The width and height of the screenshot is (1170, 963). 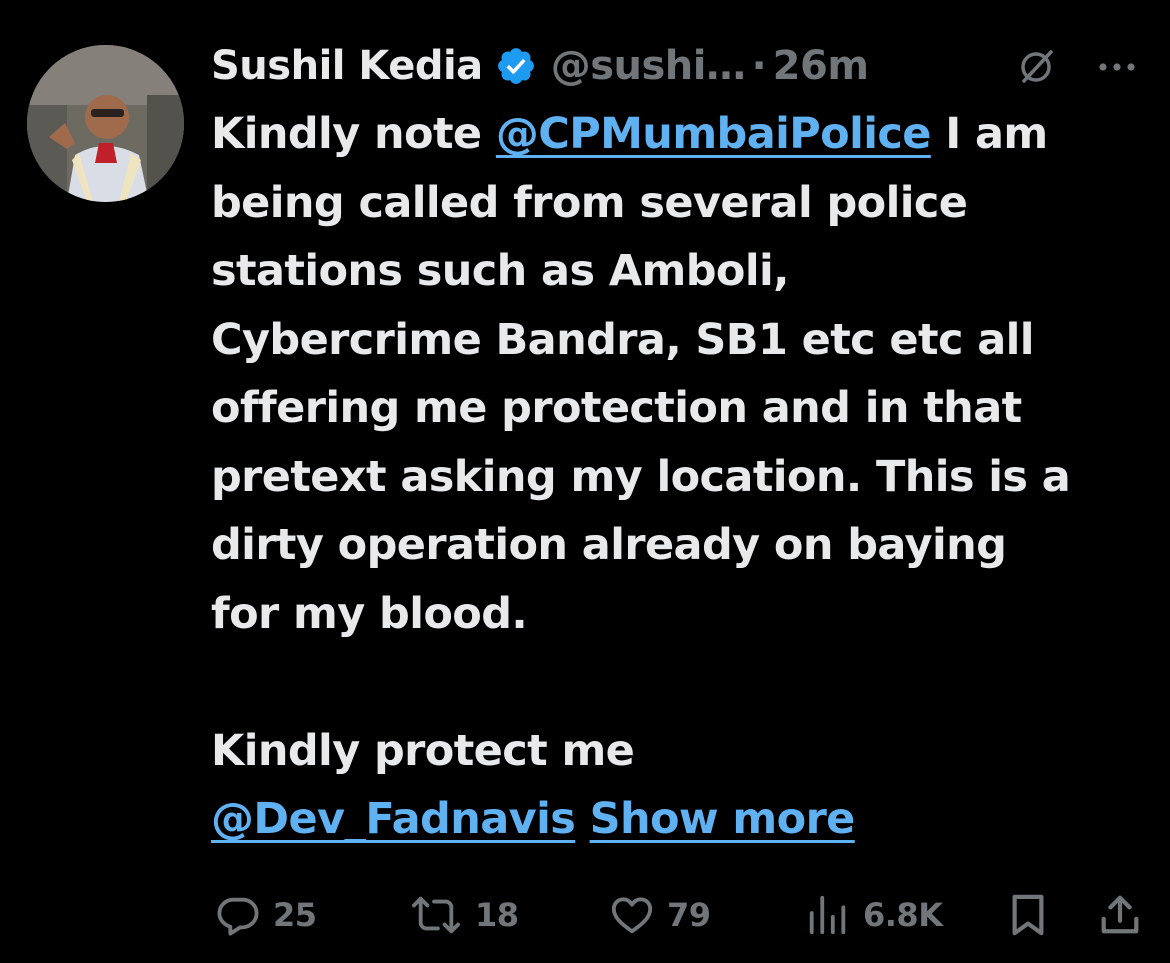 I want to click on retweet-button: 18, so click(x=464, y=915).